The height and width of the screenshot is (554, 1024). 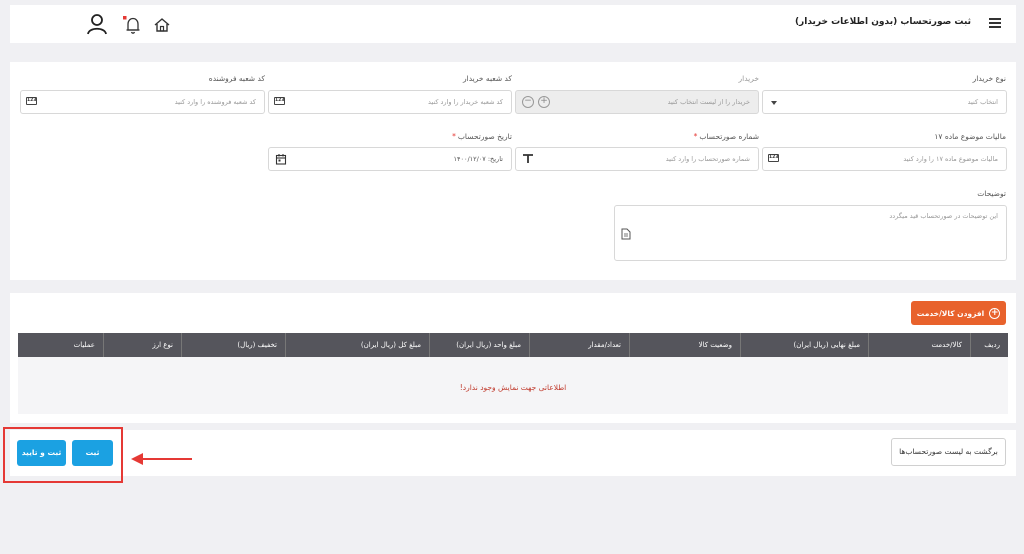 I want to click on add-circle-icon: +, so click(x=544, y=102).